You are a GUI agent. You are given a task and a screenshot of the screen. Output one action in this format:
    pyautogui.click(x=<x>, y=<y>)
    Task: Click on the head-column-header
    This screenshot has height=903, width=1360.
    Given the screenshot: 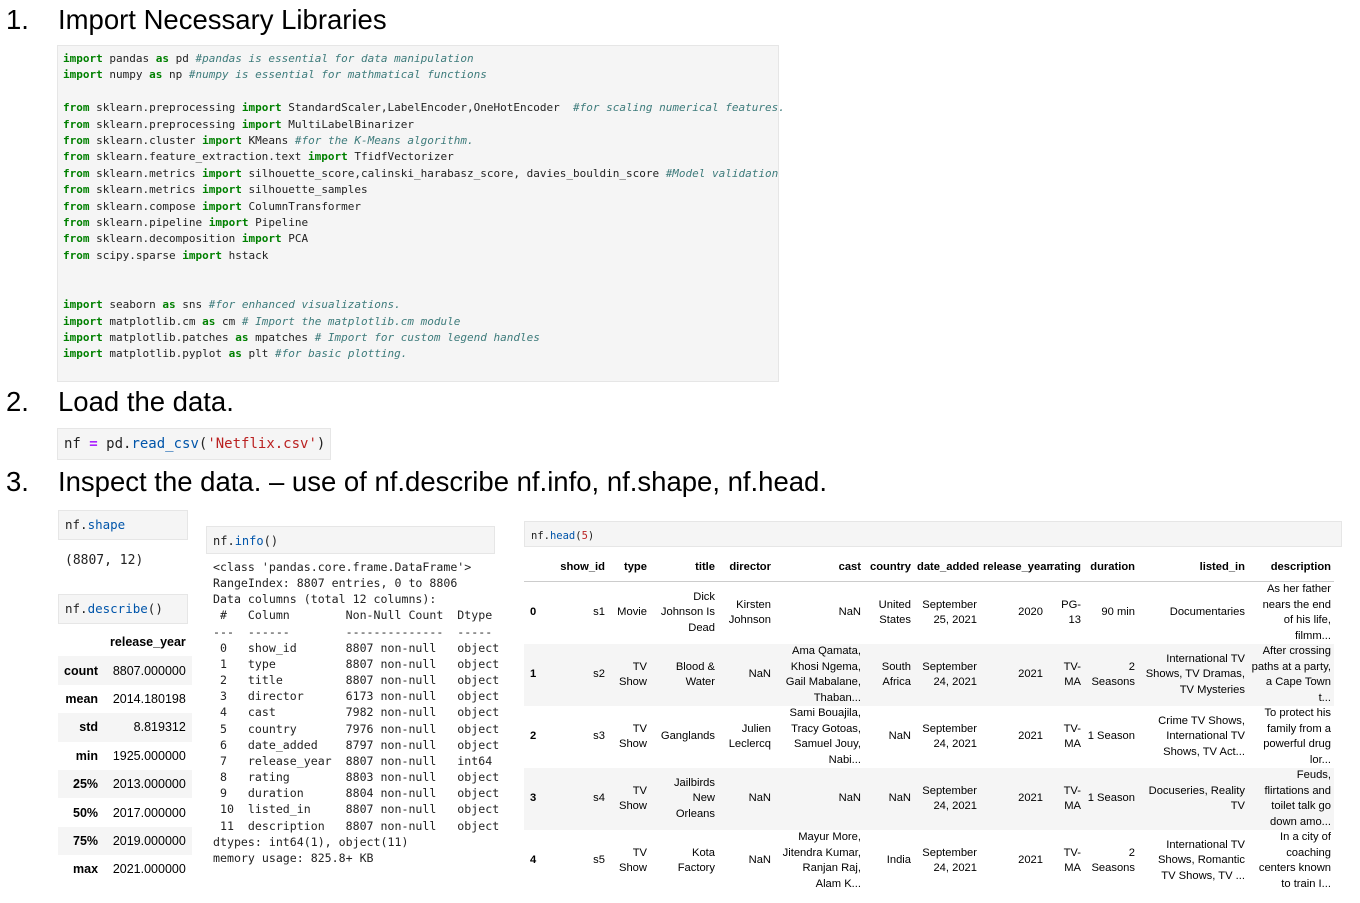 What is the action you would take?
    pyautogui.click(x=539, y=567)
    